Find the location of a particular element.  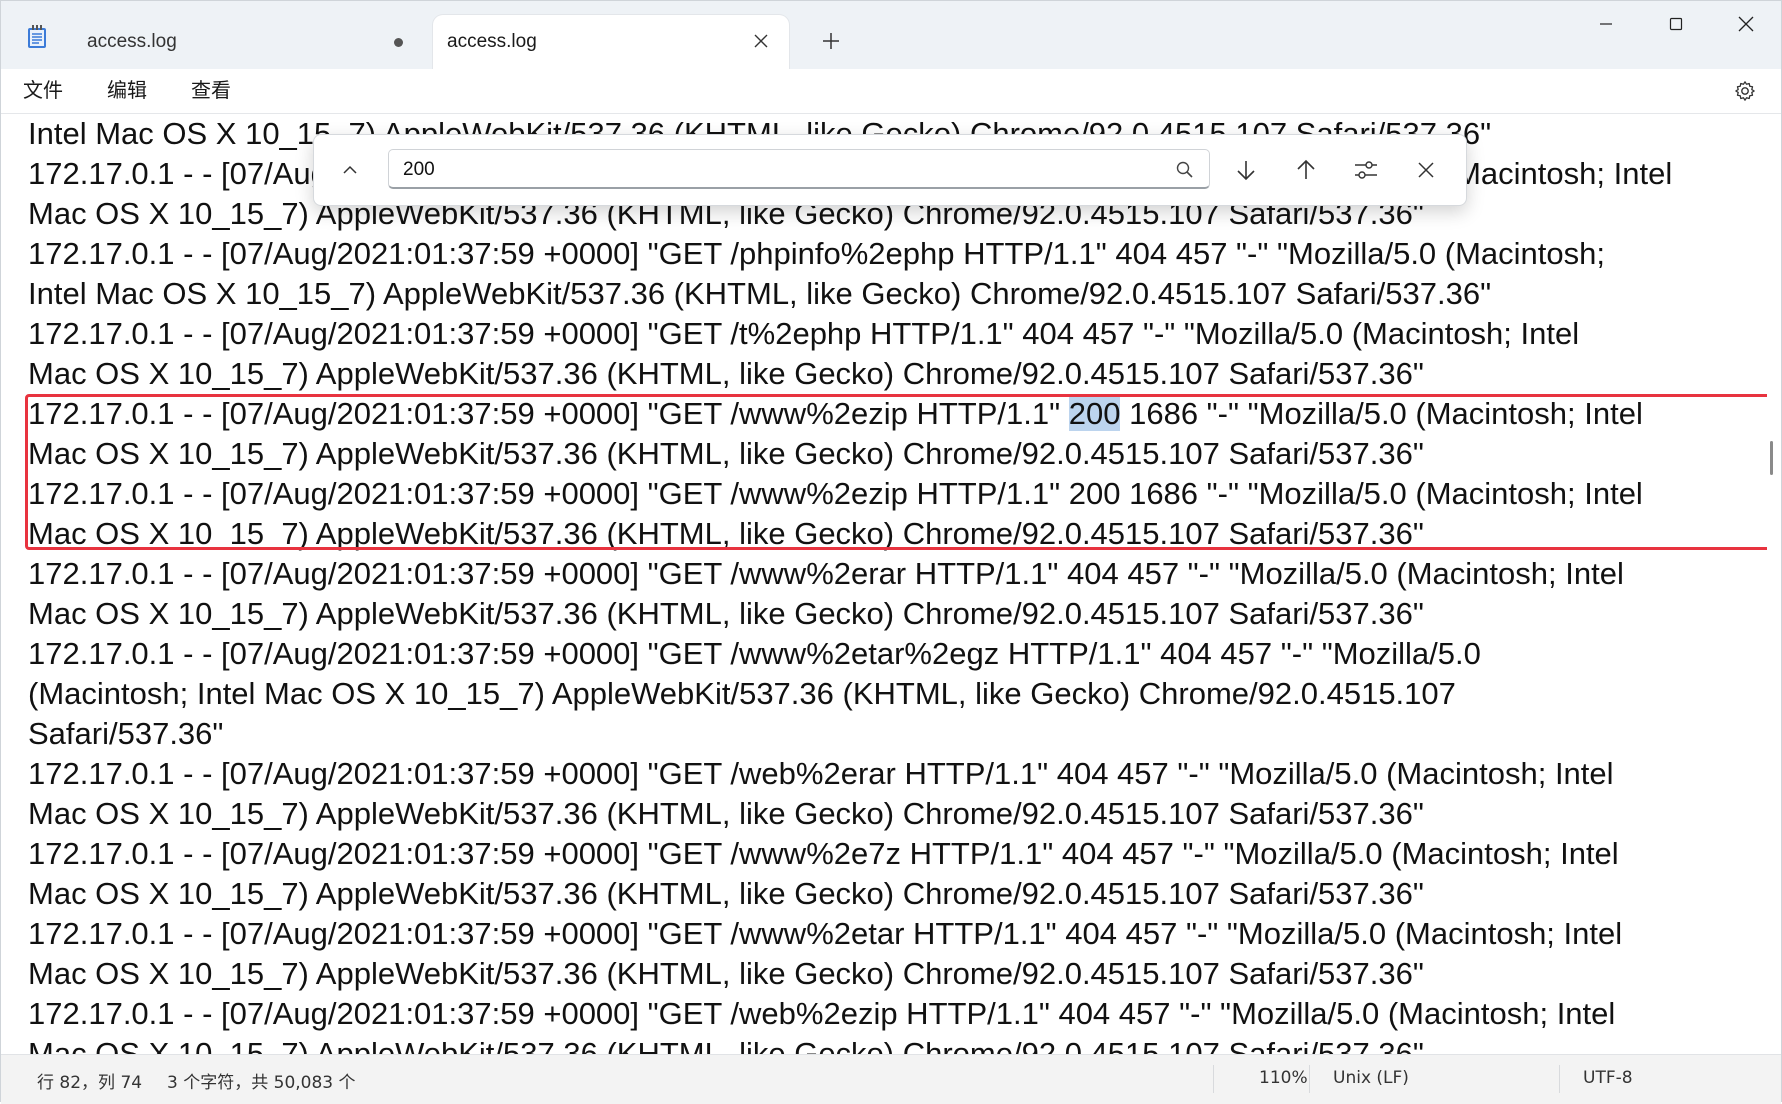

find-previous-button is located at coordinates (1306, 170).